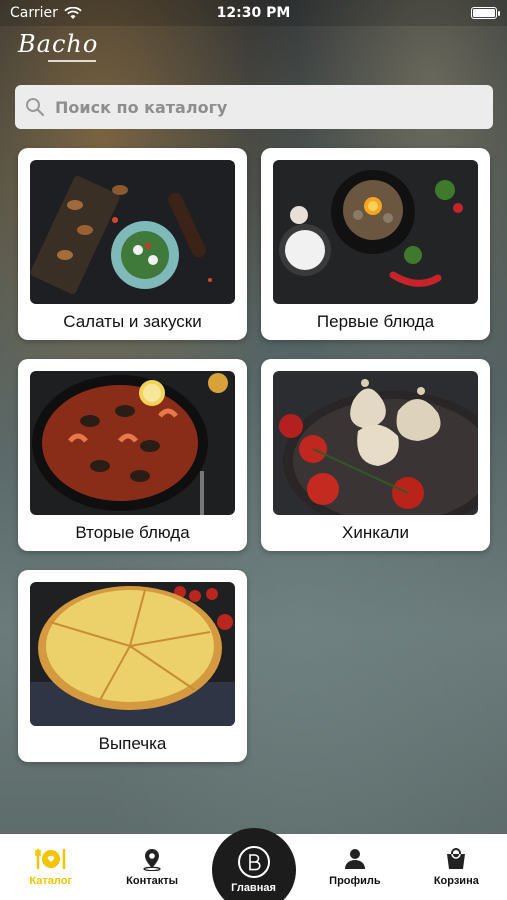  What do you see at coordinates (34, 13) in the screenshot?
I see `carrier-label: Carrier` at bounding box center [34, 13].